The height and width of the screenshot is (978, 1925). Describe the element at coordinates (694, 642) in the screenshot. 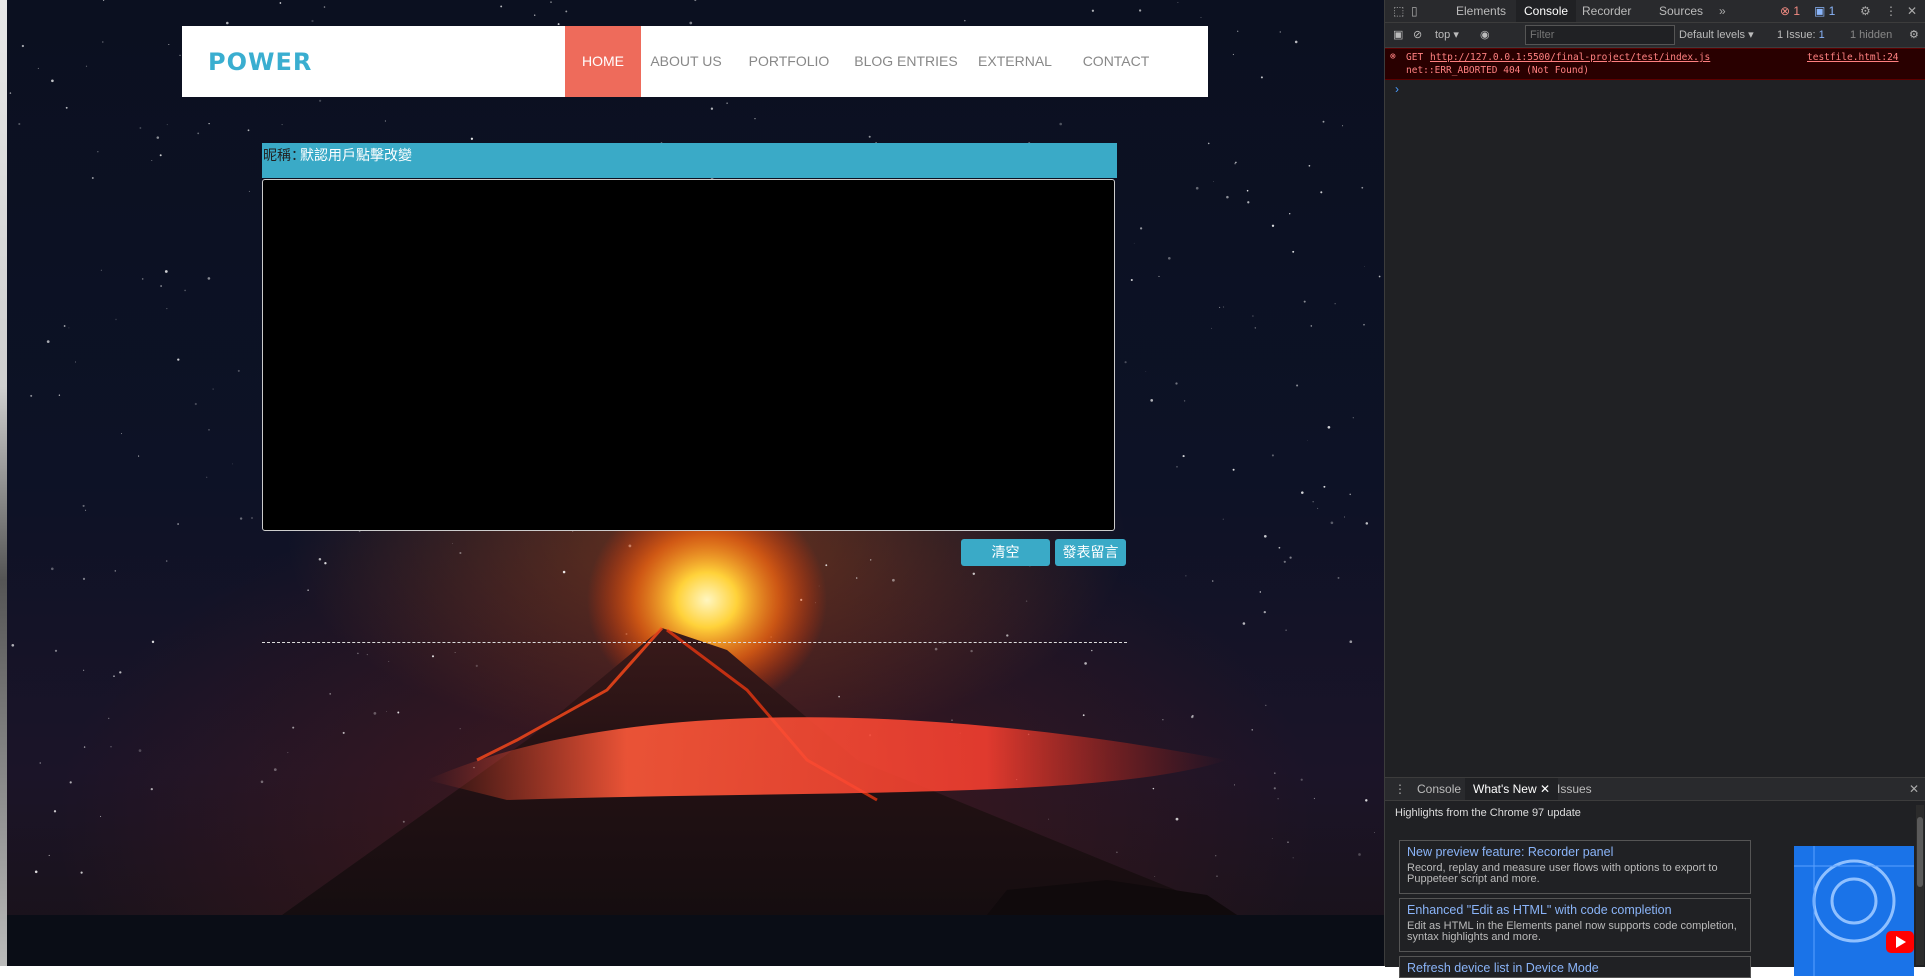

I see `dashed-divider` at that location.